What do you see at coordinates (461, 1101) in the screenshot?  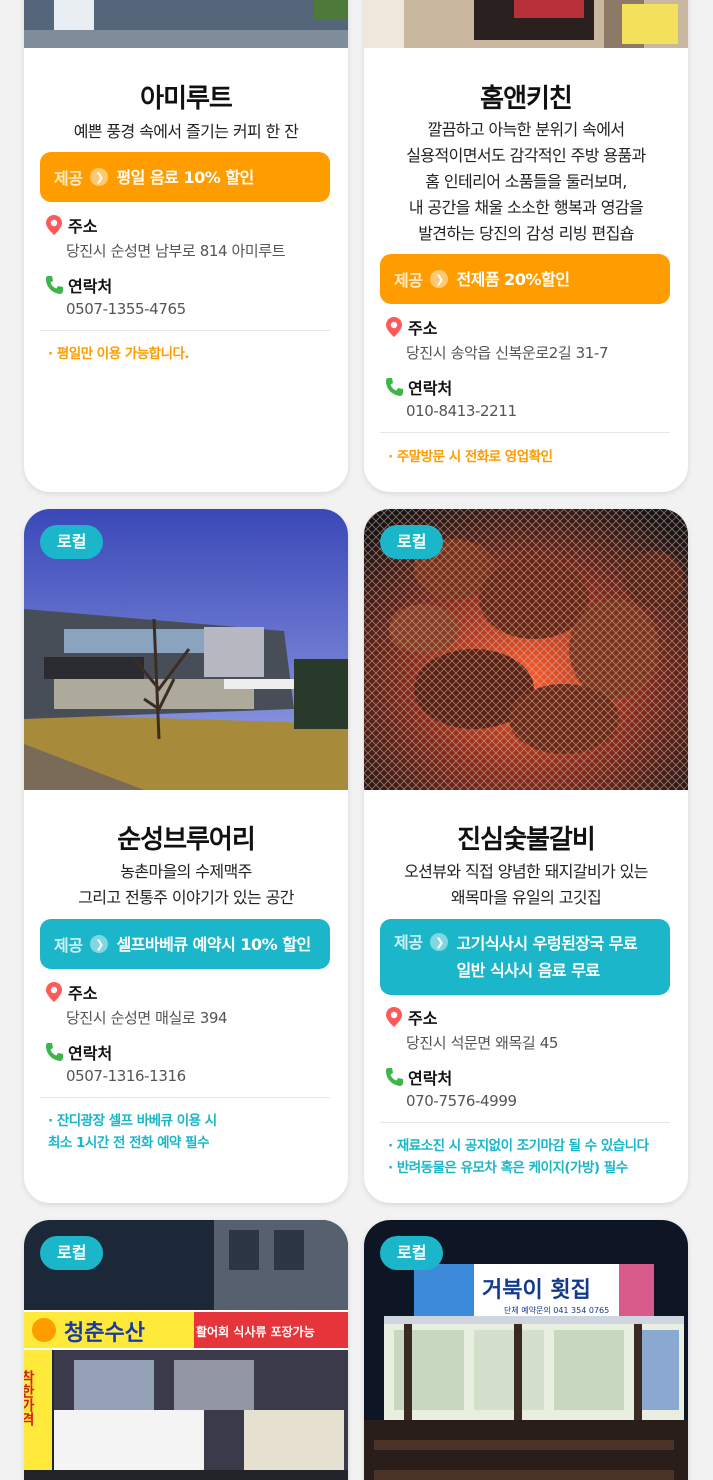 I see `store-phone: 070-7576-4999` at bounding box center [461, 1101].